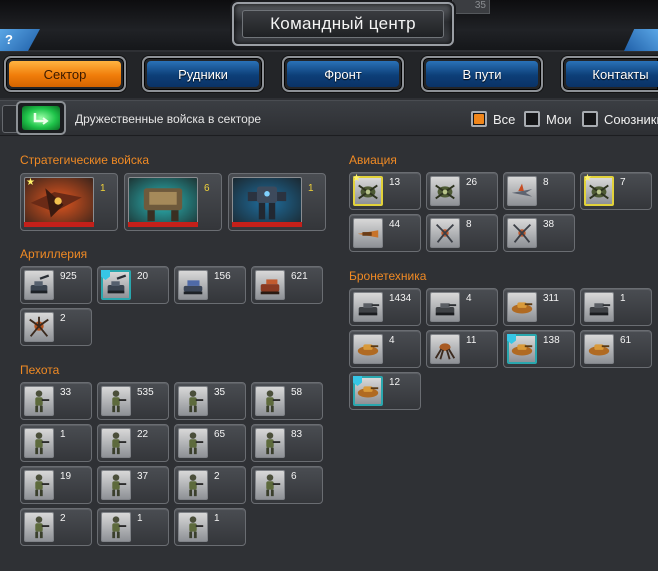 The height and width of the screenshot is (571, 658). I want to click on title-plate: Командный центр, so click(343, 24).